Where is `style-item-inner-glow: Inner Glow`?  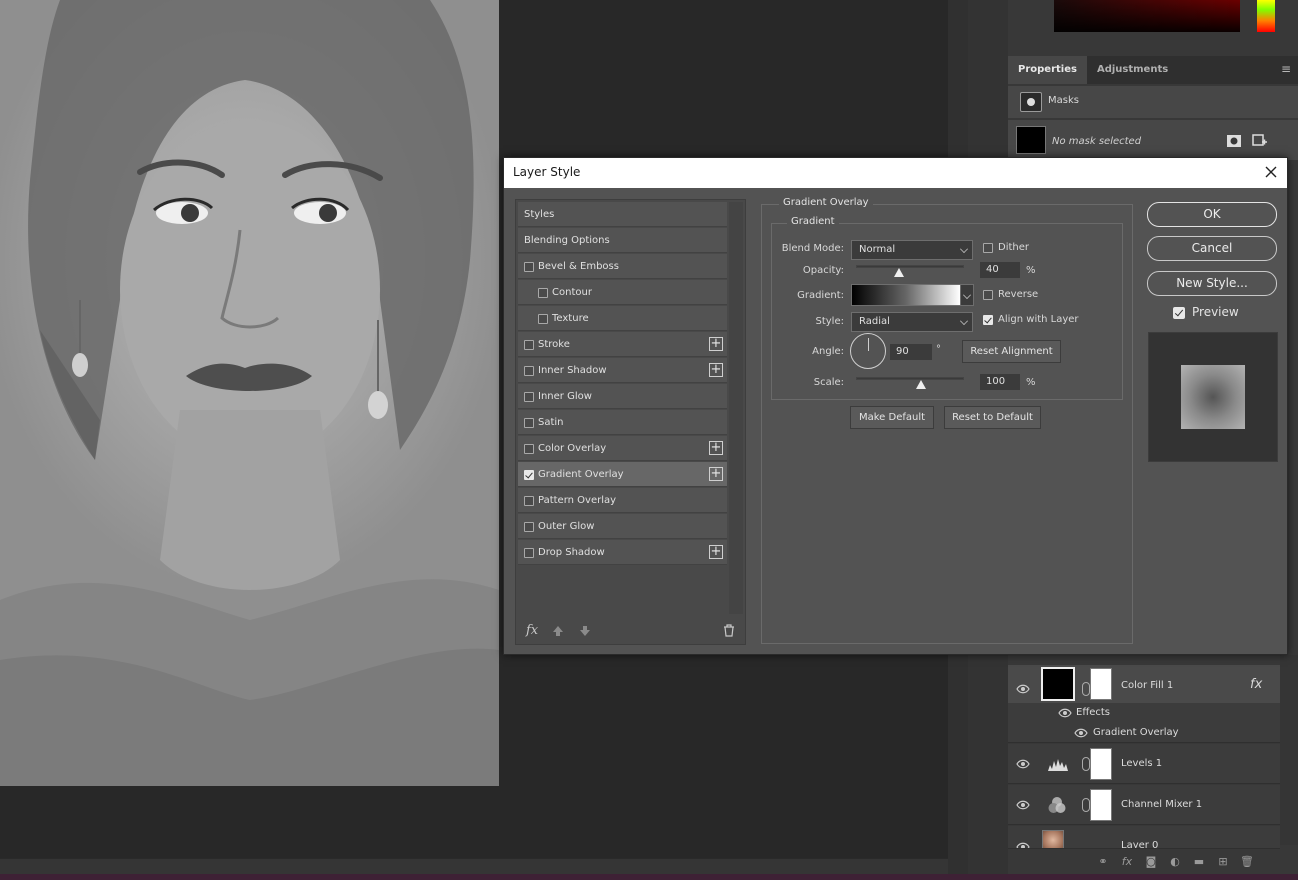 style-item-inner-glow: Inner Glow is located at coordinates (622, 396).